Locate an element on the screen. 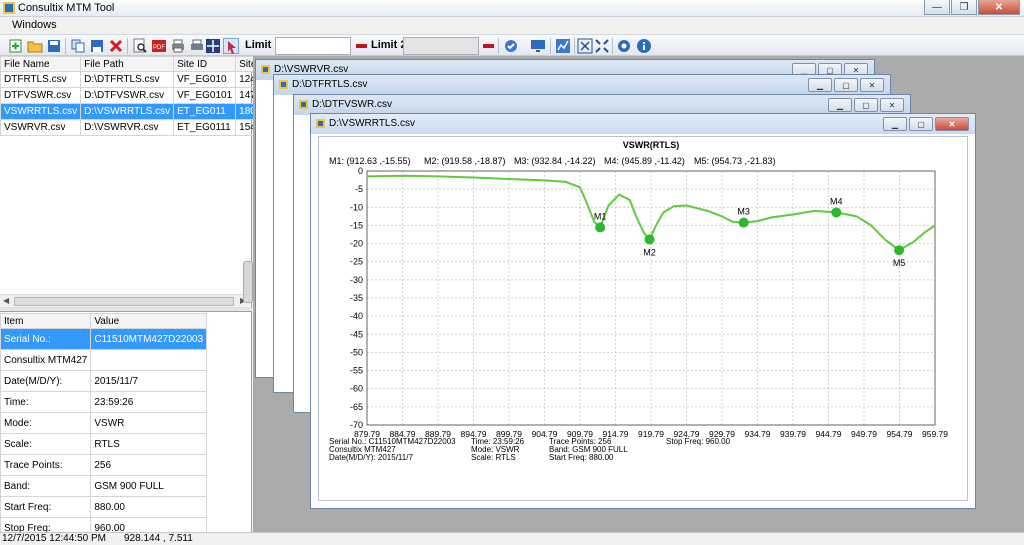  y-tick-label: -65 is located at coordinates (356, 407).